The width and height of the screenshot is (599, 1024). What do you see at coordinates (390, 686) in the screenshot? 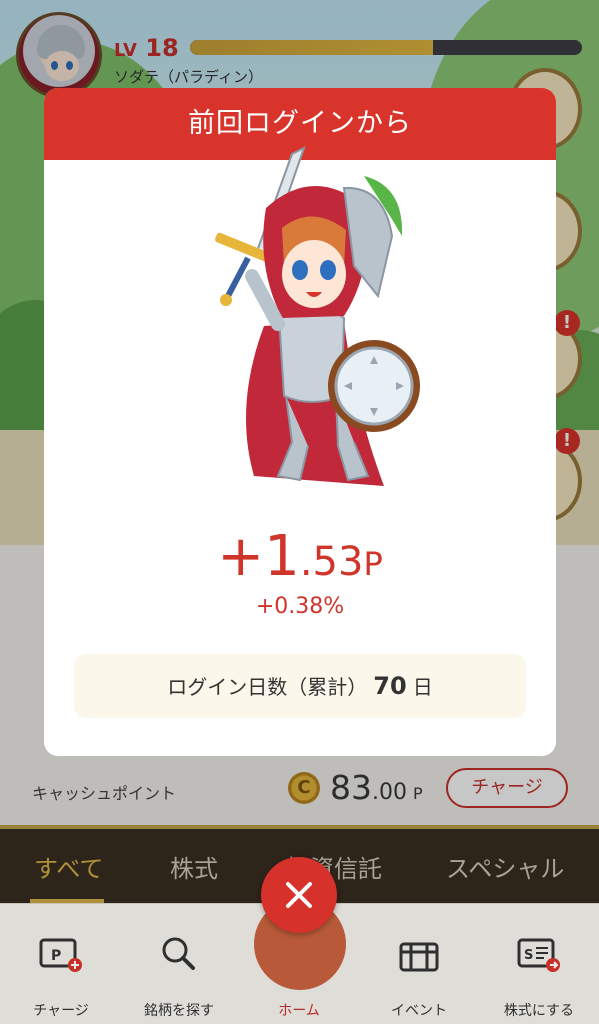
I see `login-days-value: 70` at bounding box center [390, 686].